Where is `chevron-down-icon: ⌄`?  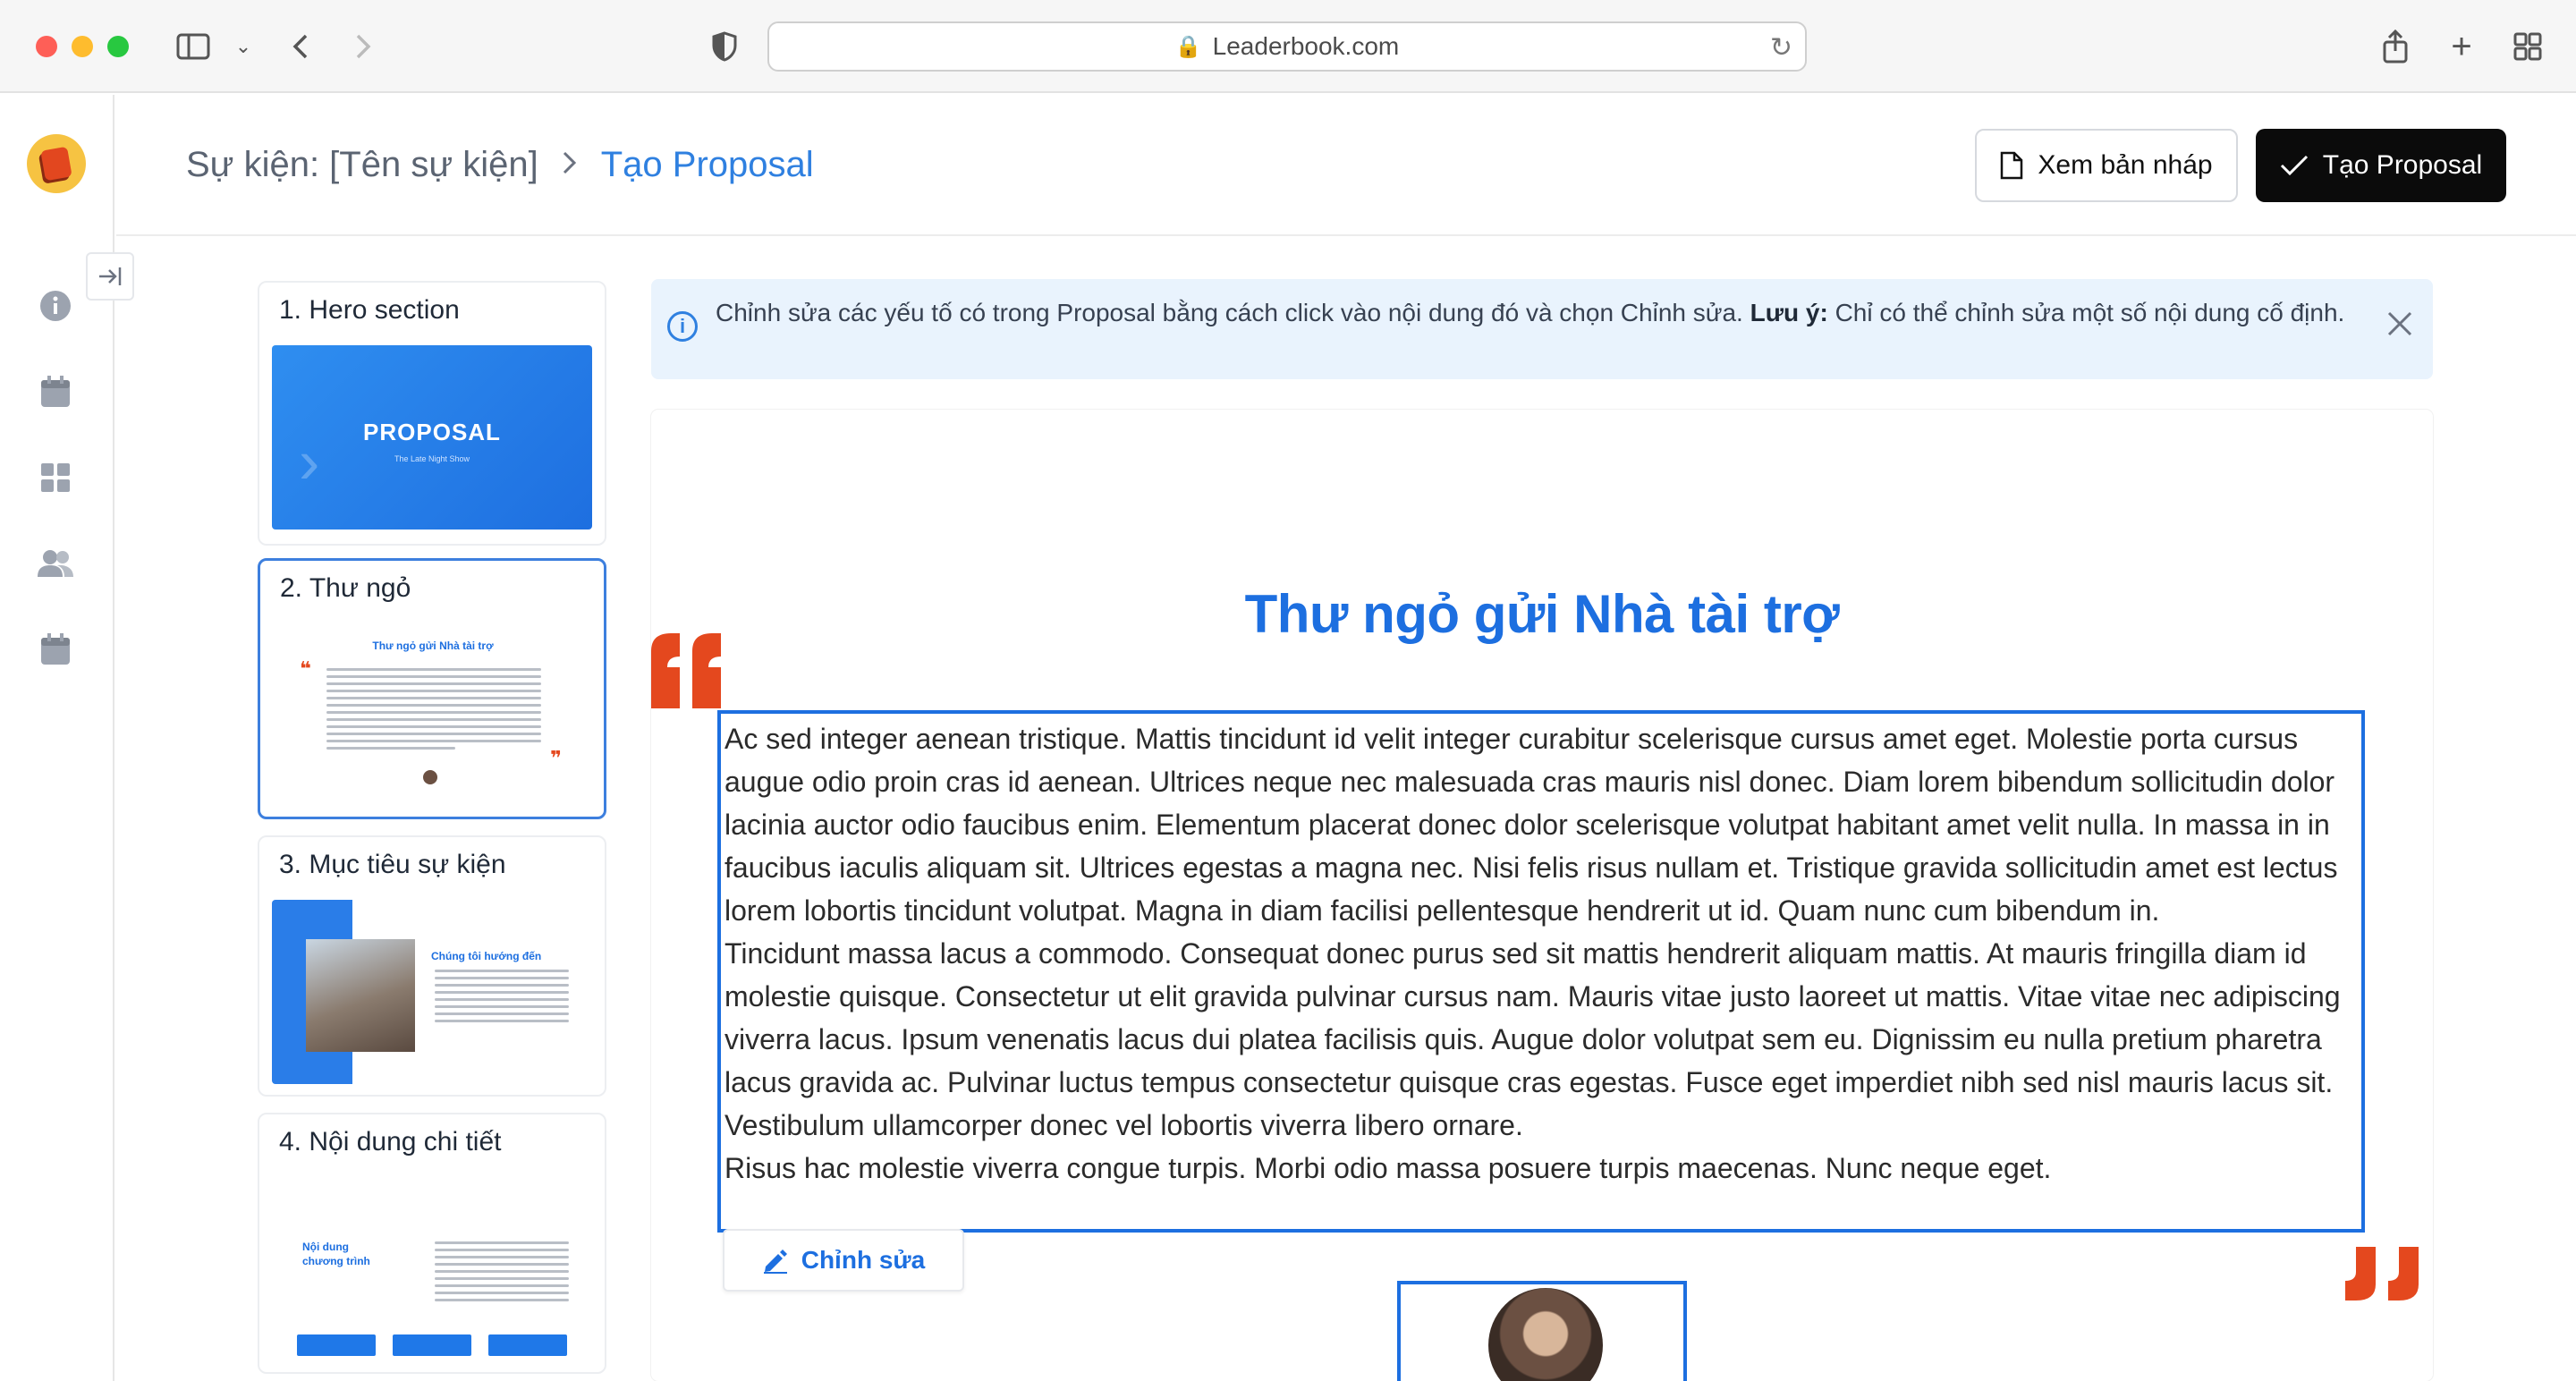
chevron-down-icon: ⌄ is located at coordinates (243, 46).